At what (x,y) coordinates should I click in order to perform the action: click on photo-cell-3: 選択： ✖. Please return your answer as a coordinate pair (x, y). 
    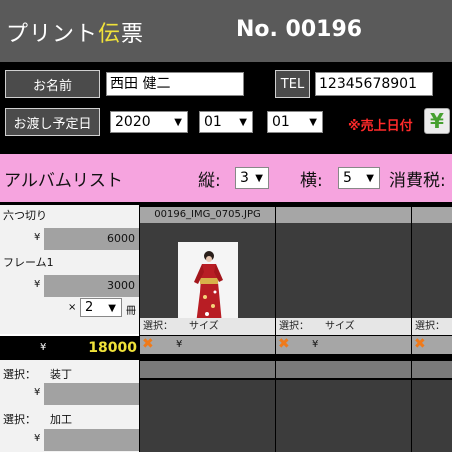
    Looking at the image, I should click on (432, 328).